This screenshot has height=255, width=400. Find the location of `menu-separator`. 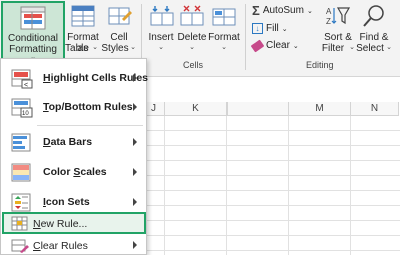

menu-separator is located at coordinates (90, 125).